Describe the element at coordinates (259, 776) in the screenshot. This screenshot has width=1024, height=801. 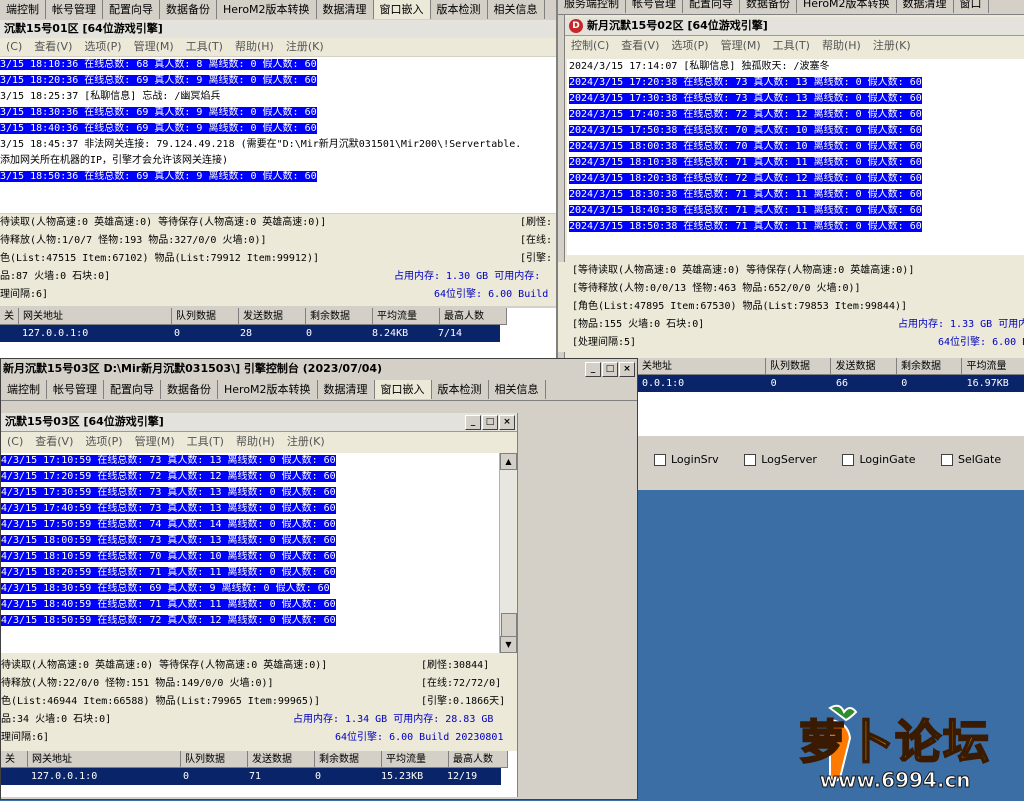
I see `table-row: 127.0.0.1:0 0 71 0 15.23KB 12/19` at that location.